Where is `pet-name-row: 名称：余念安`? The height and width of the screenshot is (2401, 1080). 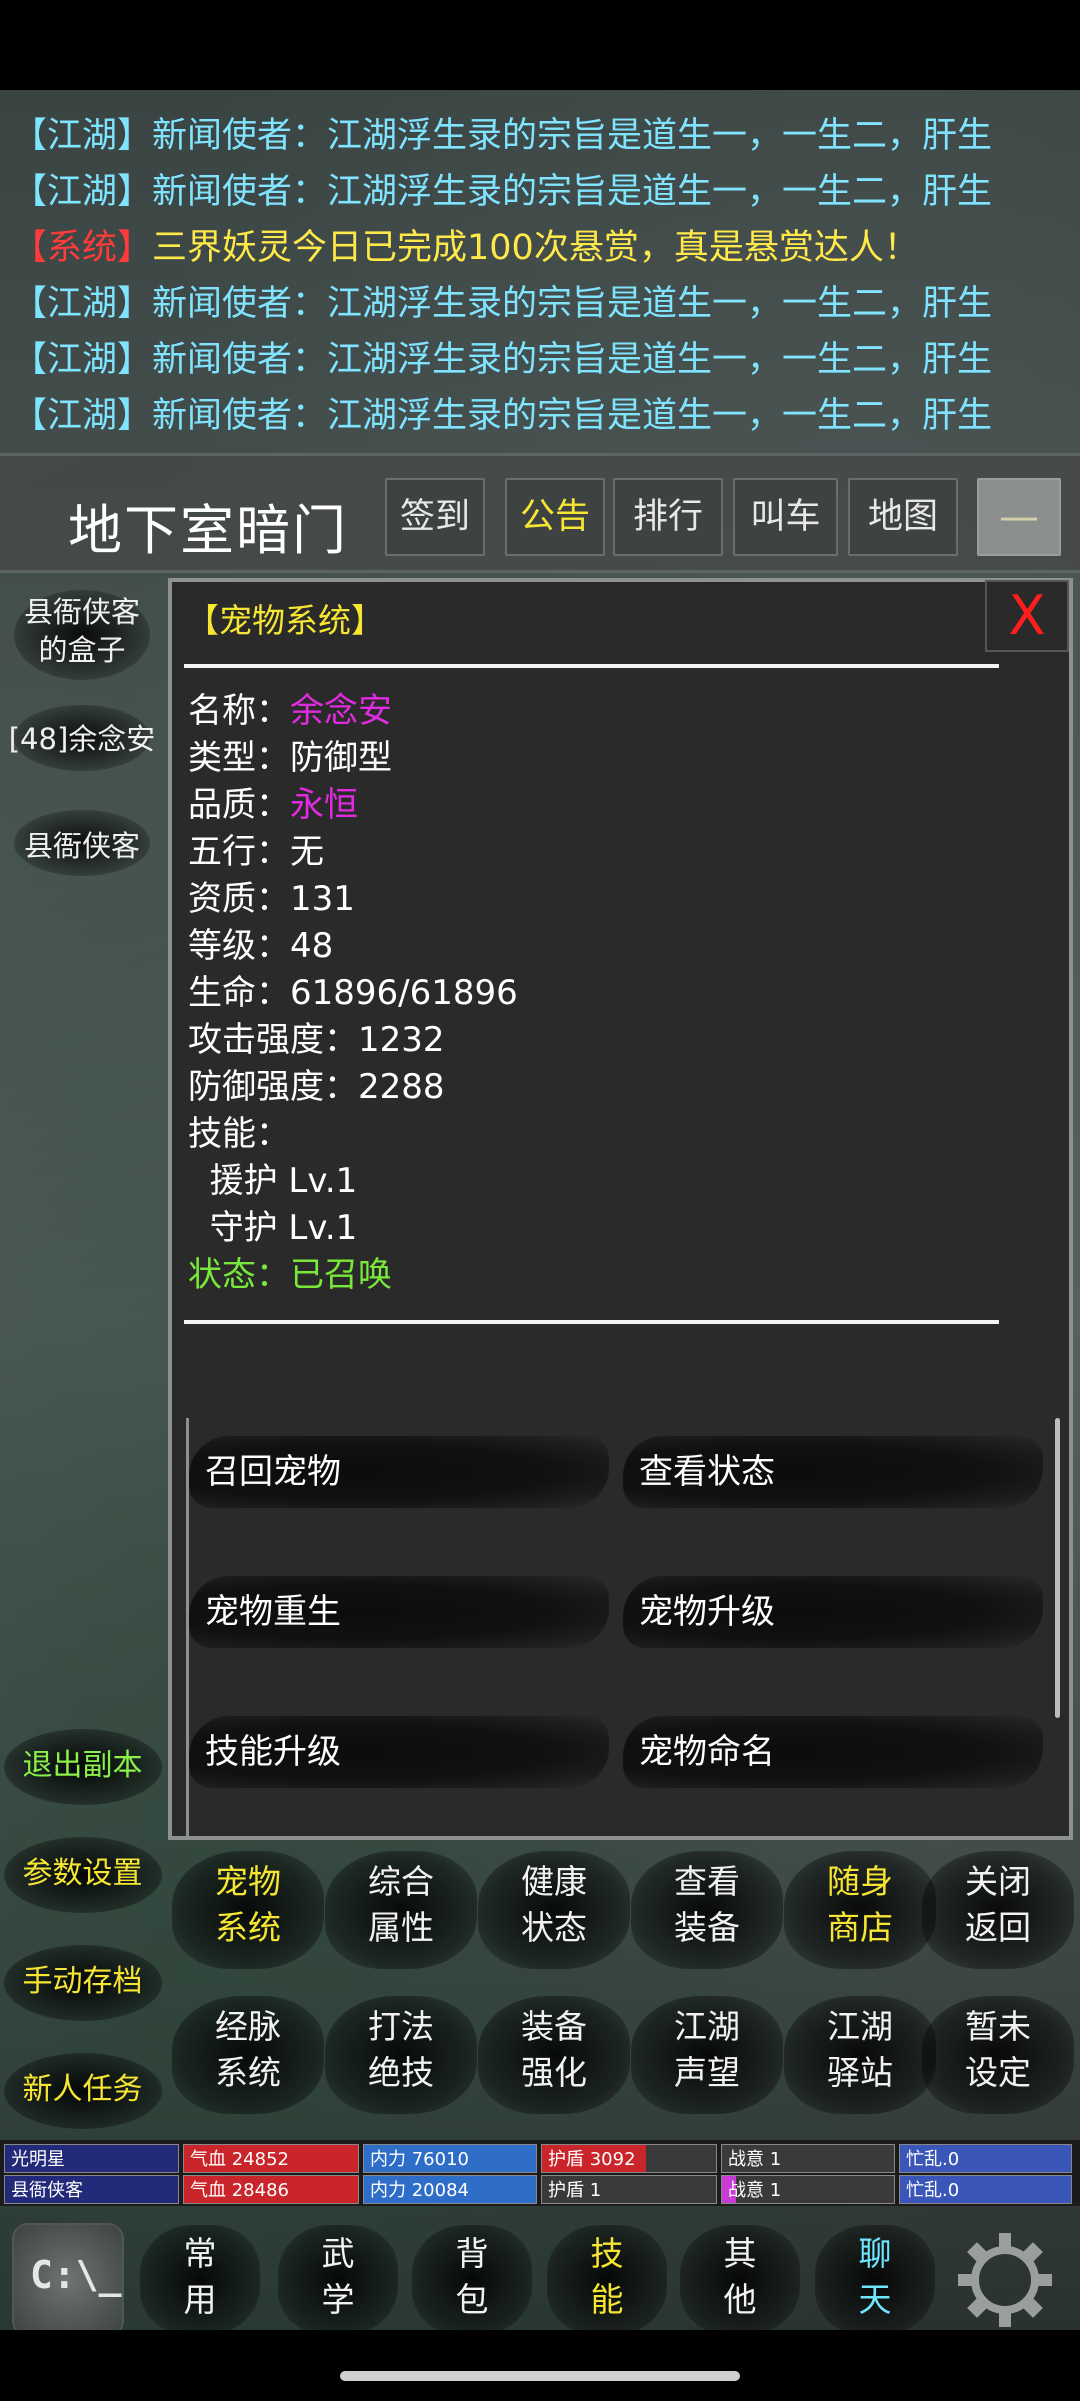
pet-name-row: 名称：余念安 is located at coordinates (290, 711).